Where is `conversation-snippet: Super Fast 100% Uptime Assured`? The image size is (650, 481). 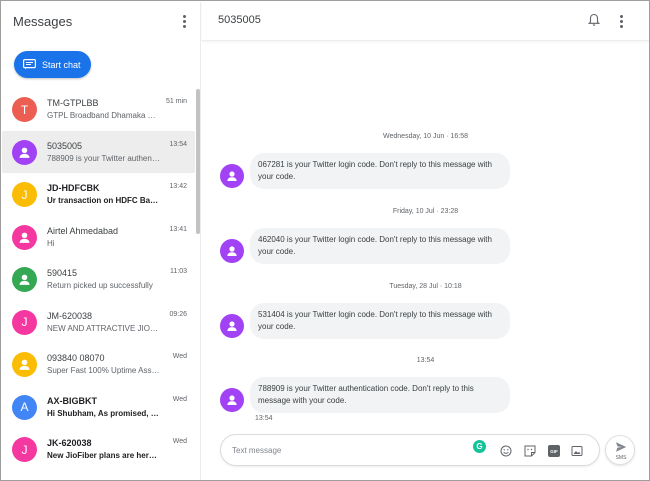
conversation-snippet: Super Fast 100% Uptime Assured is located at coordinates (104, 370).